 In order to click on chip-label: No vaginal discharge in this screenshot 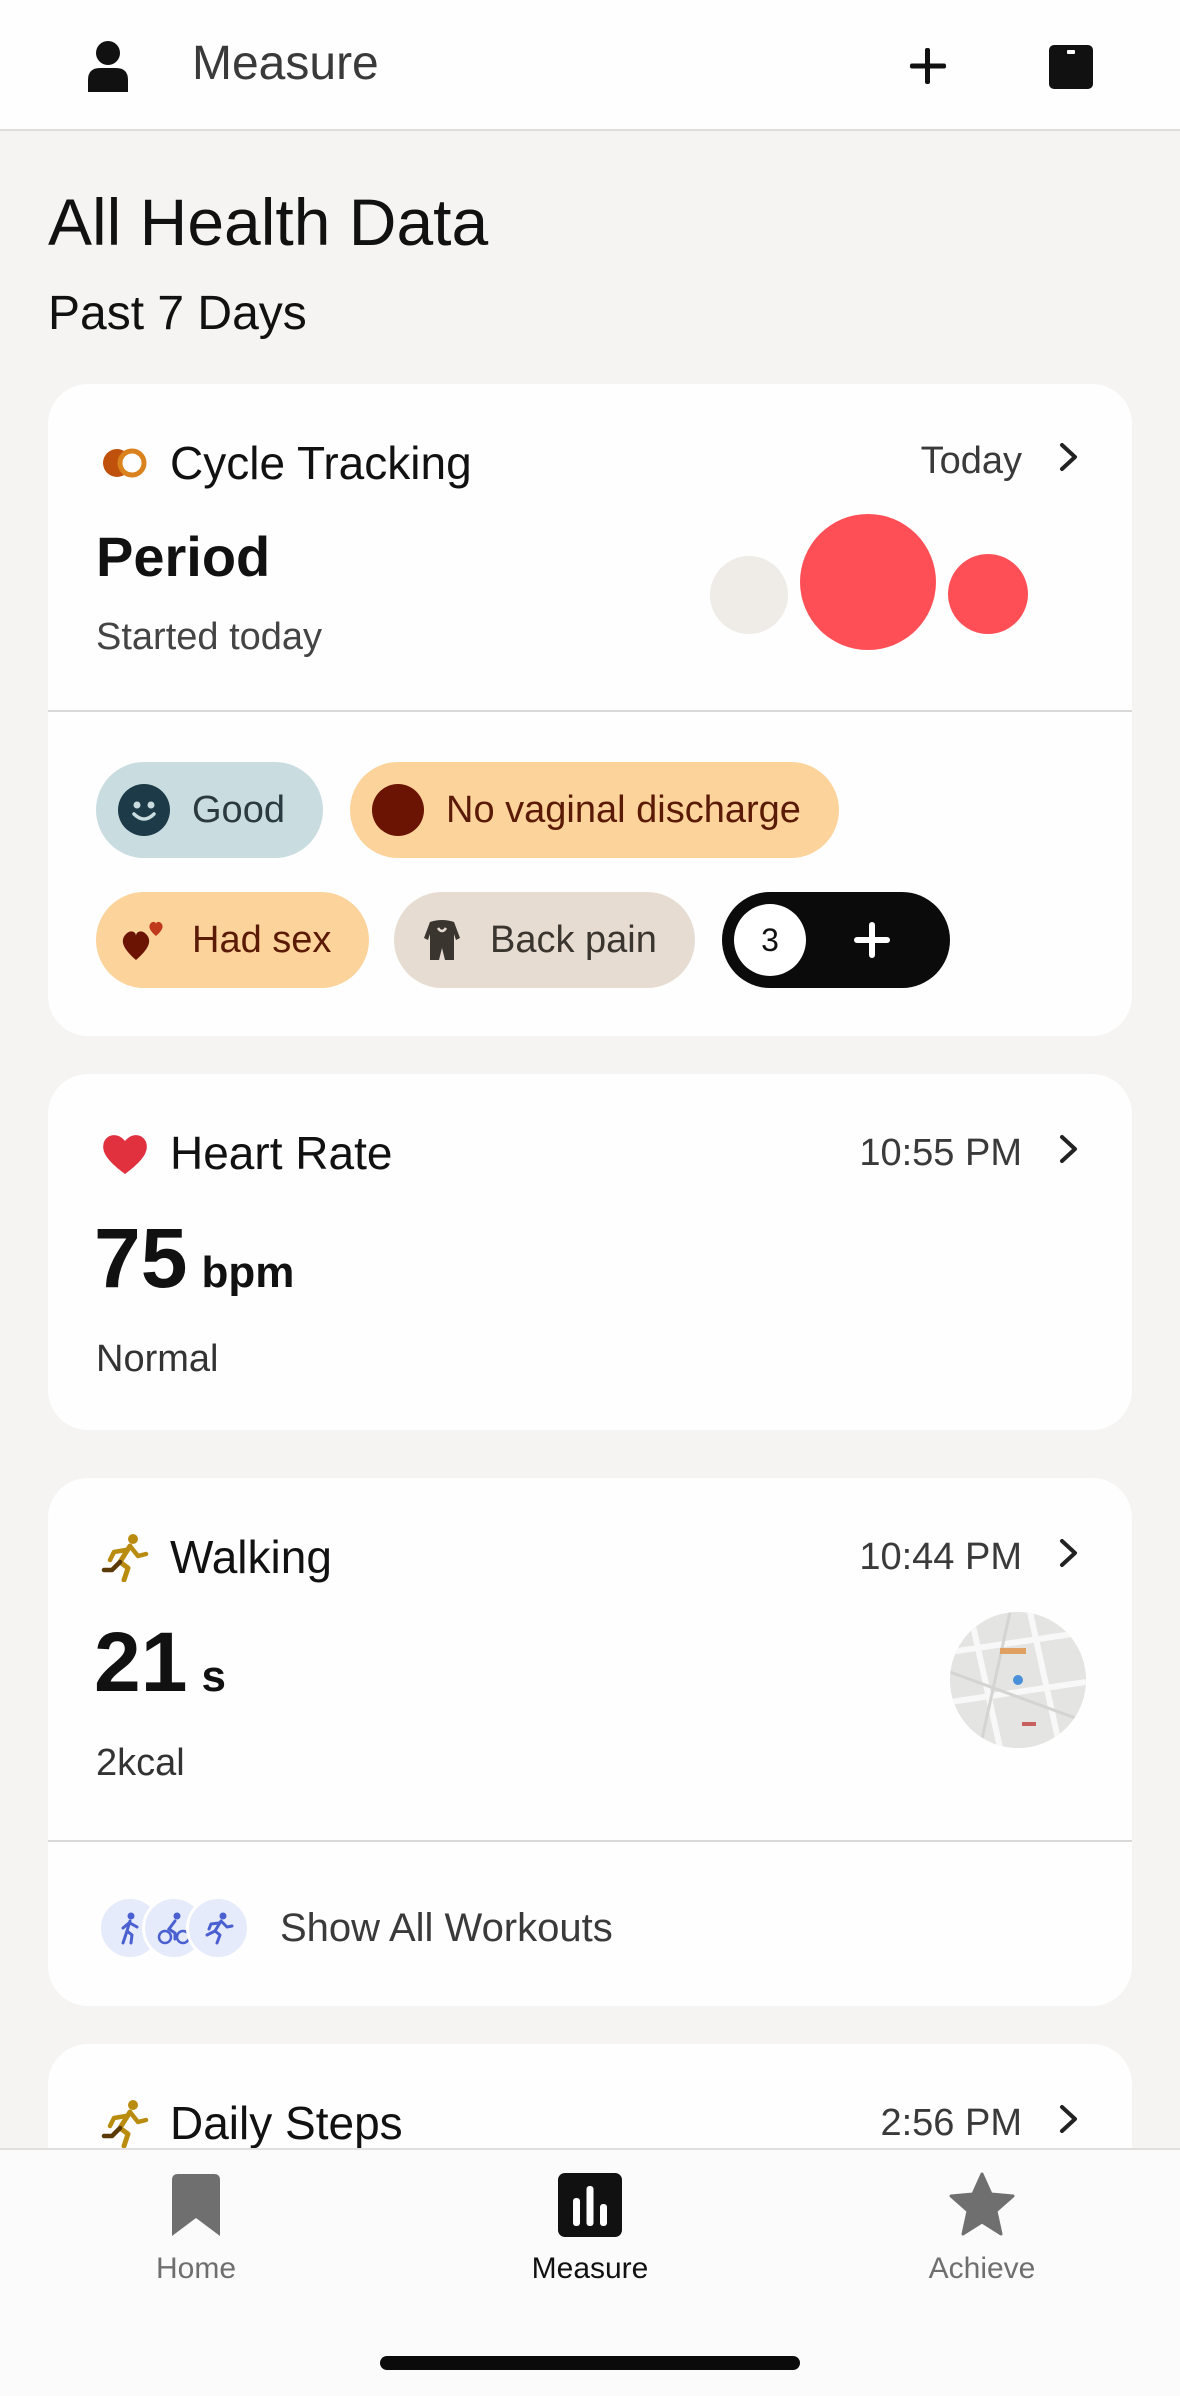, I will do `click(623, 809)`.